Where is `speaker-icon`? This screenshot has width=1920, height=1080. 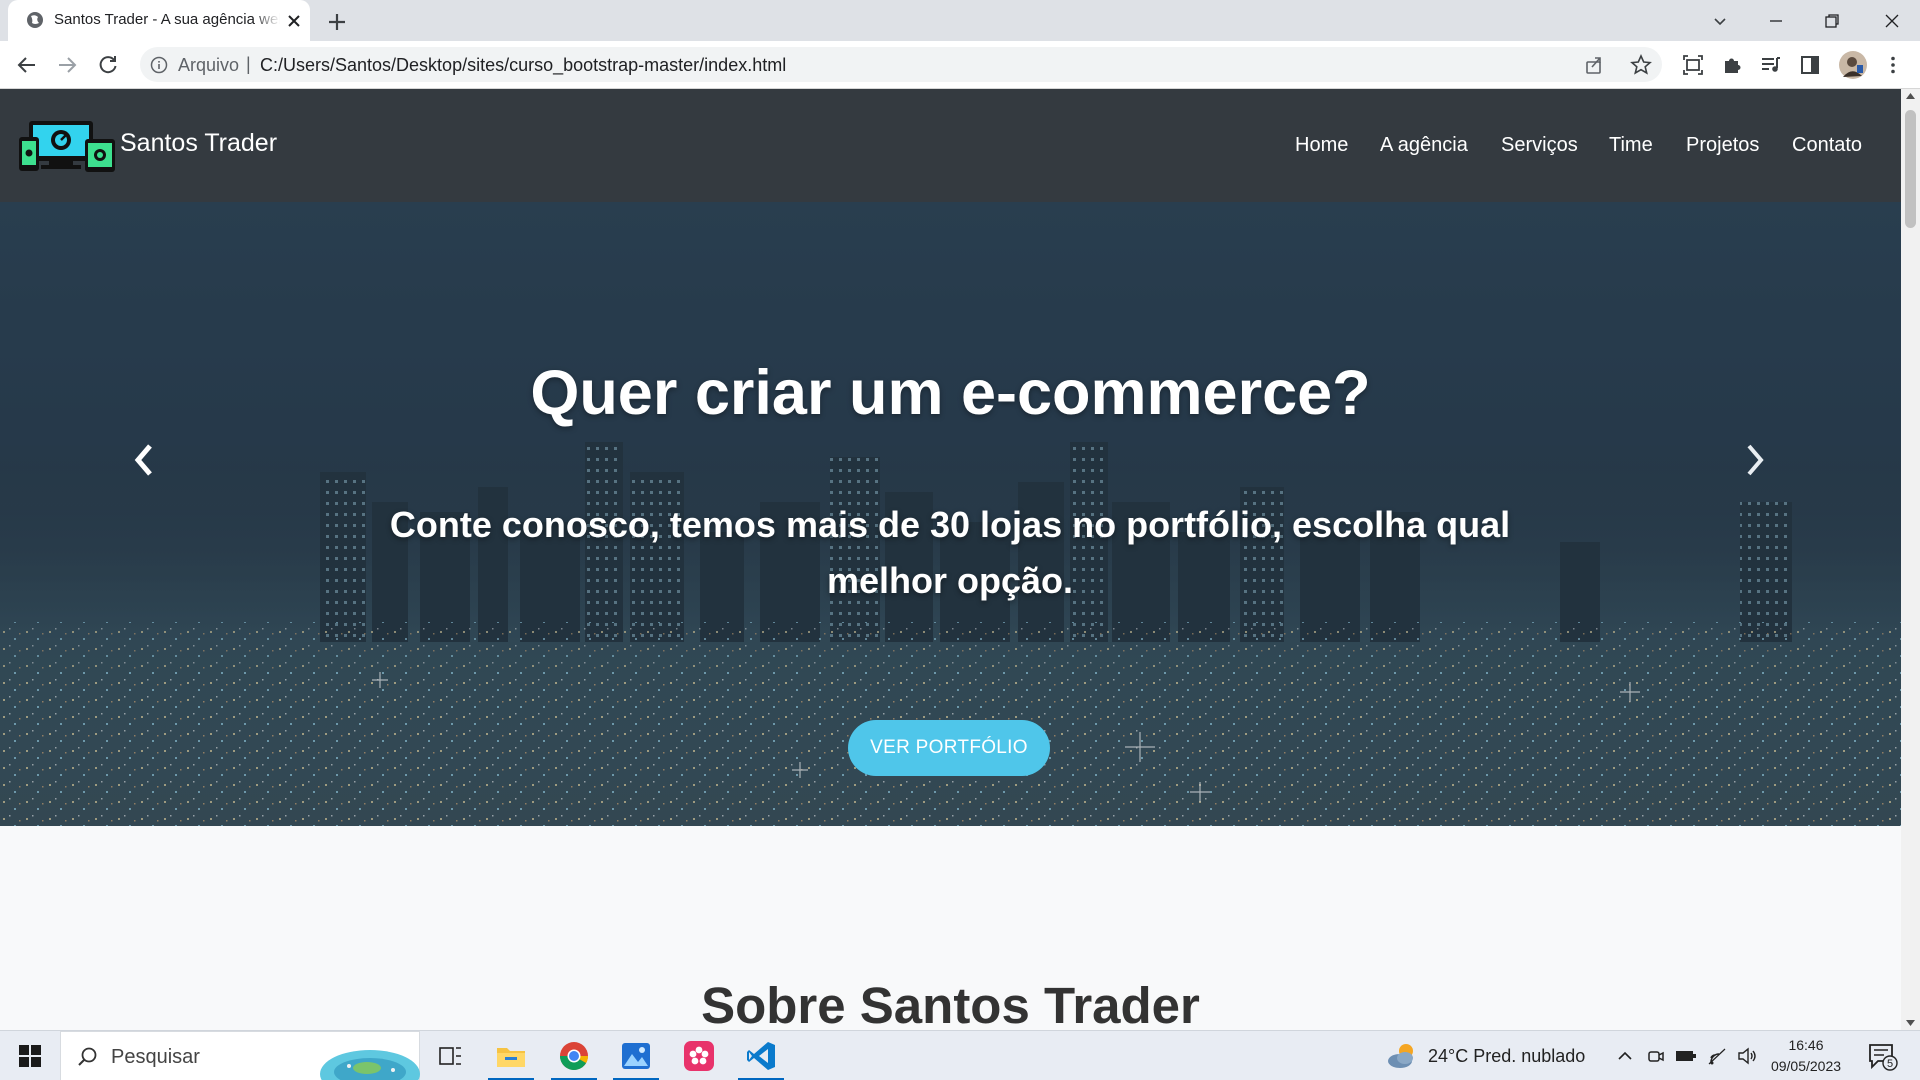 speaker-icon is located at coordinates (1747, 1056).